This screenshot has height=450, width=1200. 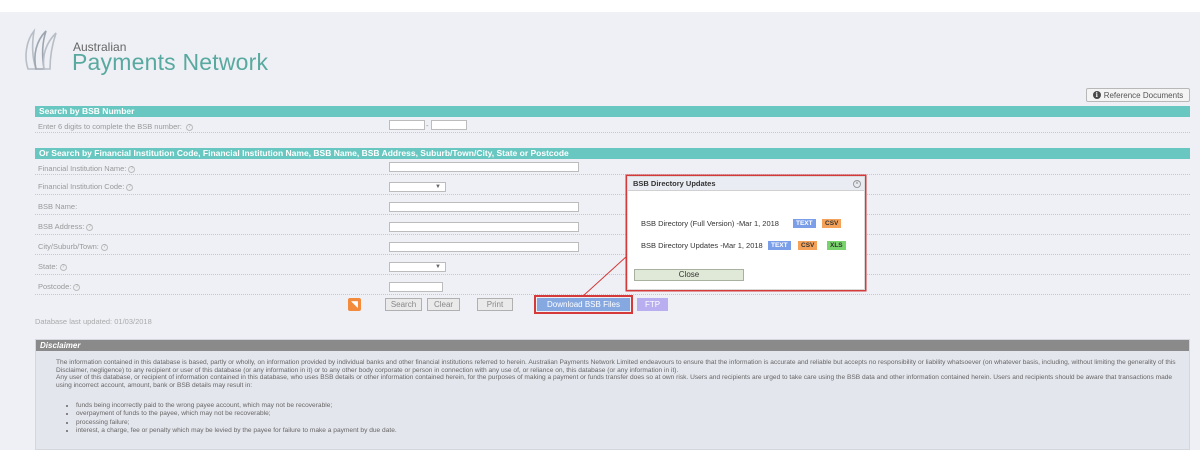 I want to click on postcode-input, so click(x=416, y=287).